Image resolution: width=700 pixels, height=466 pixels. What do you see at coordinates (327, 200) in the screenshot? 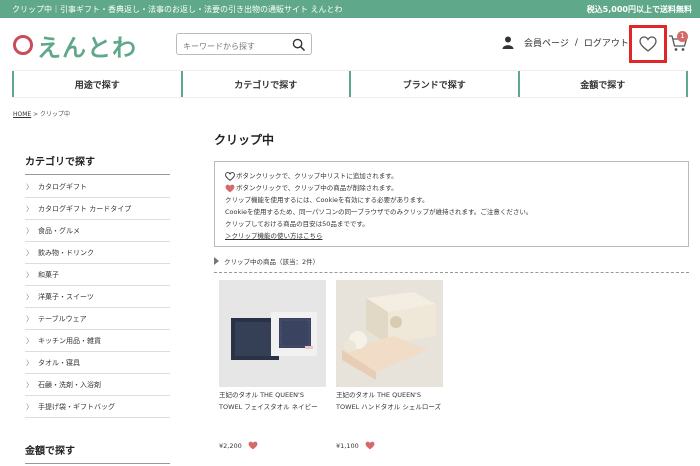
I see `info-line: クリップ機能を使用するには、Cookieを有効にする必要があります。` at bounding box center [327, 200].